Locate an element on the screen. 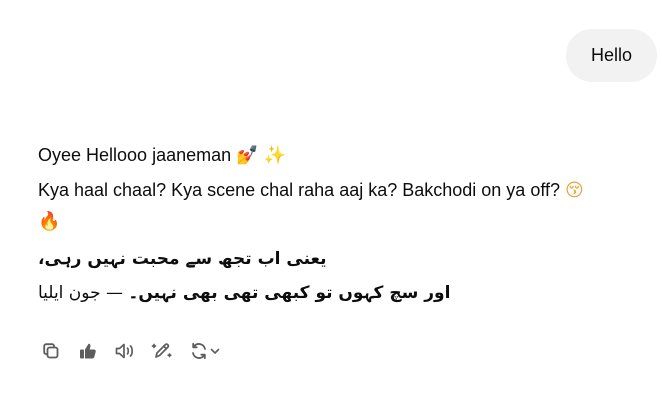  kissing-face-emoji: 😚 is located at coordinates (574, 190).